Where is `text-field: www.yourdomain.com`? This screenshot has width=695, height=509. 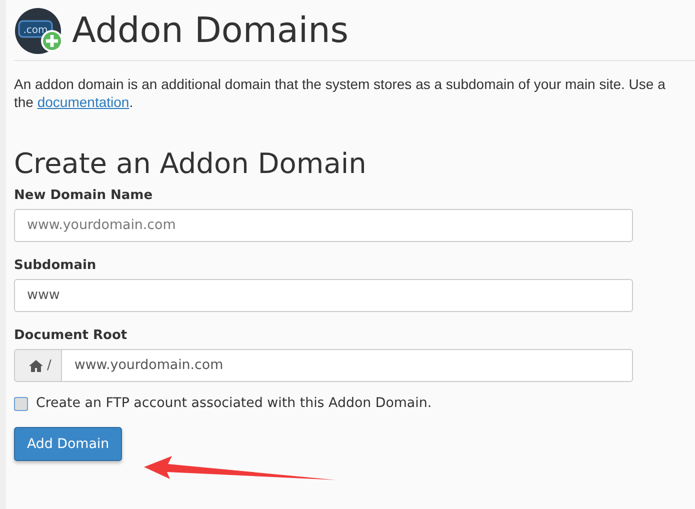 text-field: www.yourdomain.com is located at coordinates (323, 225).